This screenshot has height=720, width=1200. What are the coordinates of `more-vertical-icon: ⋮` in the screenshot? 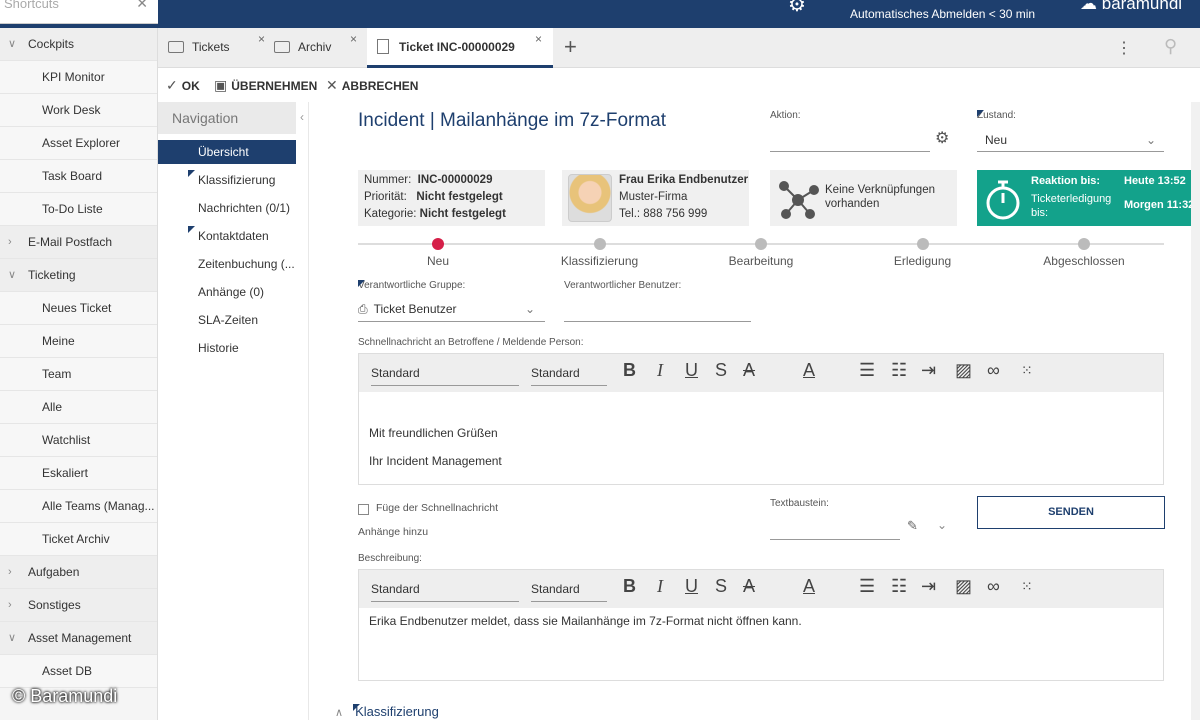 It's located at (1124, 48).